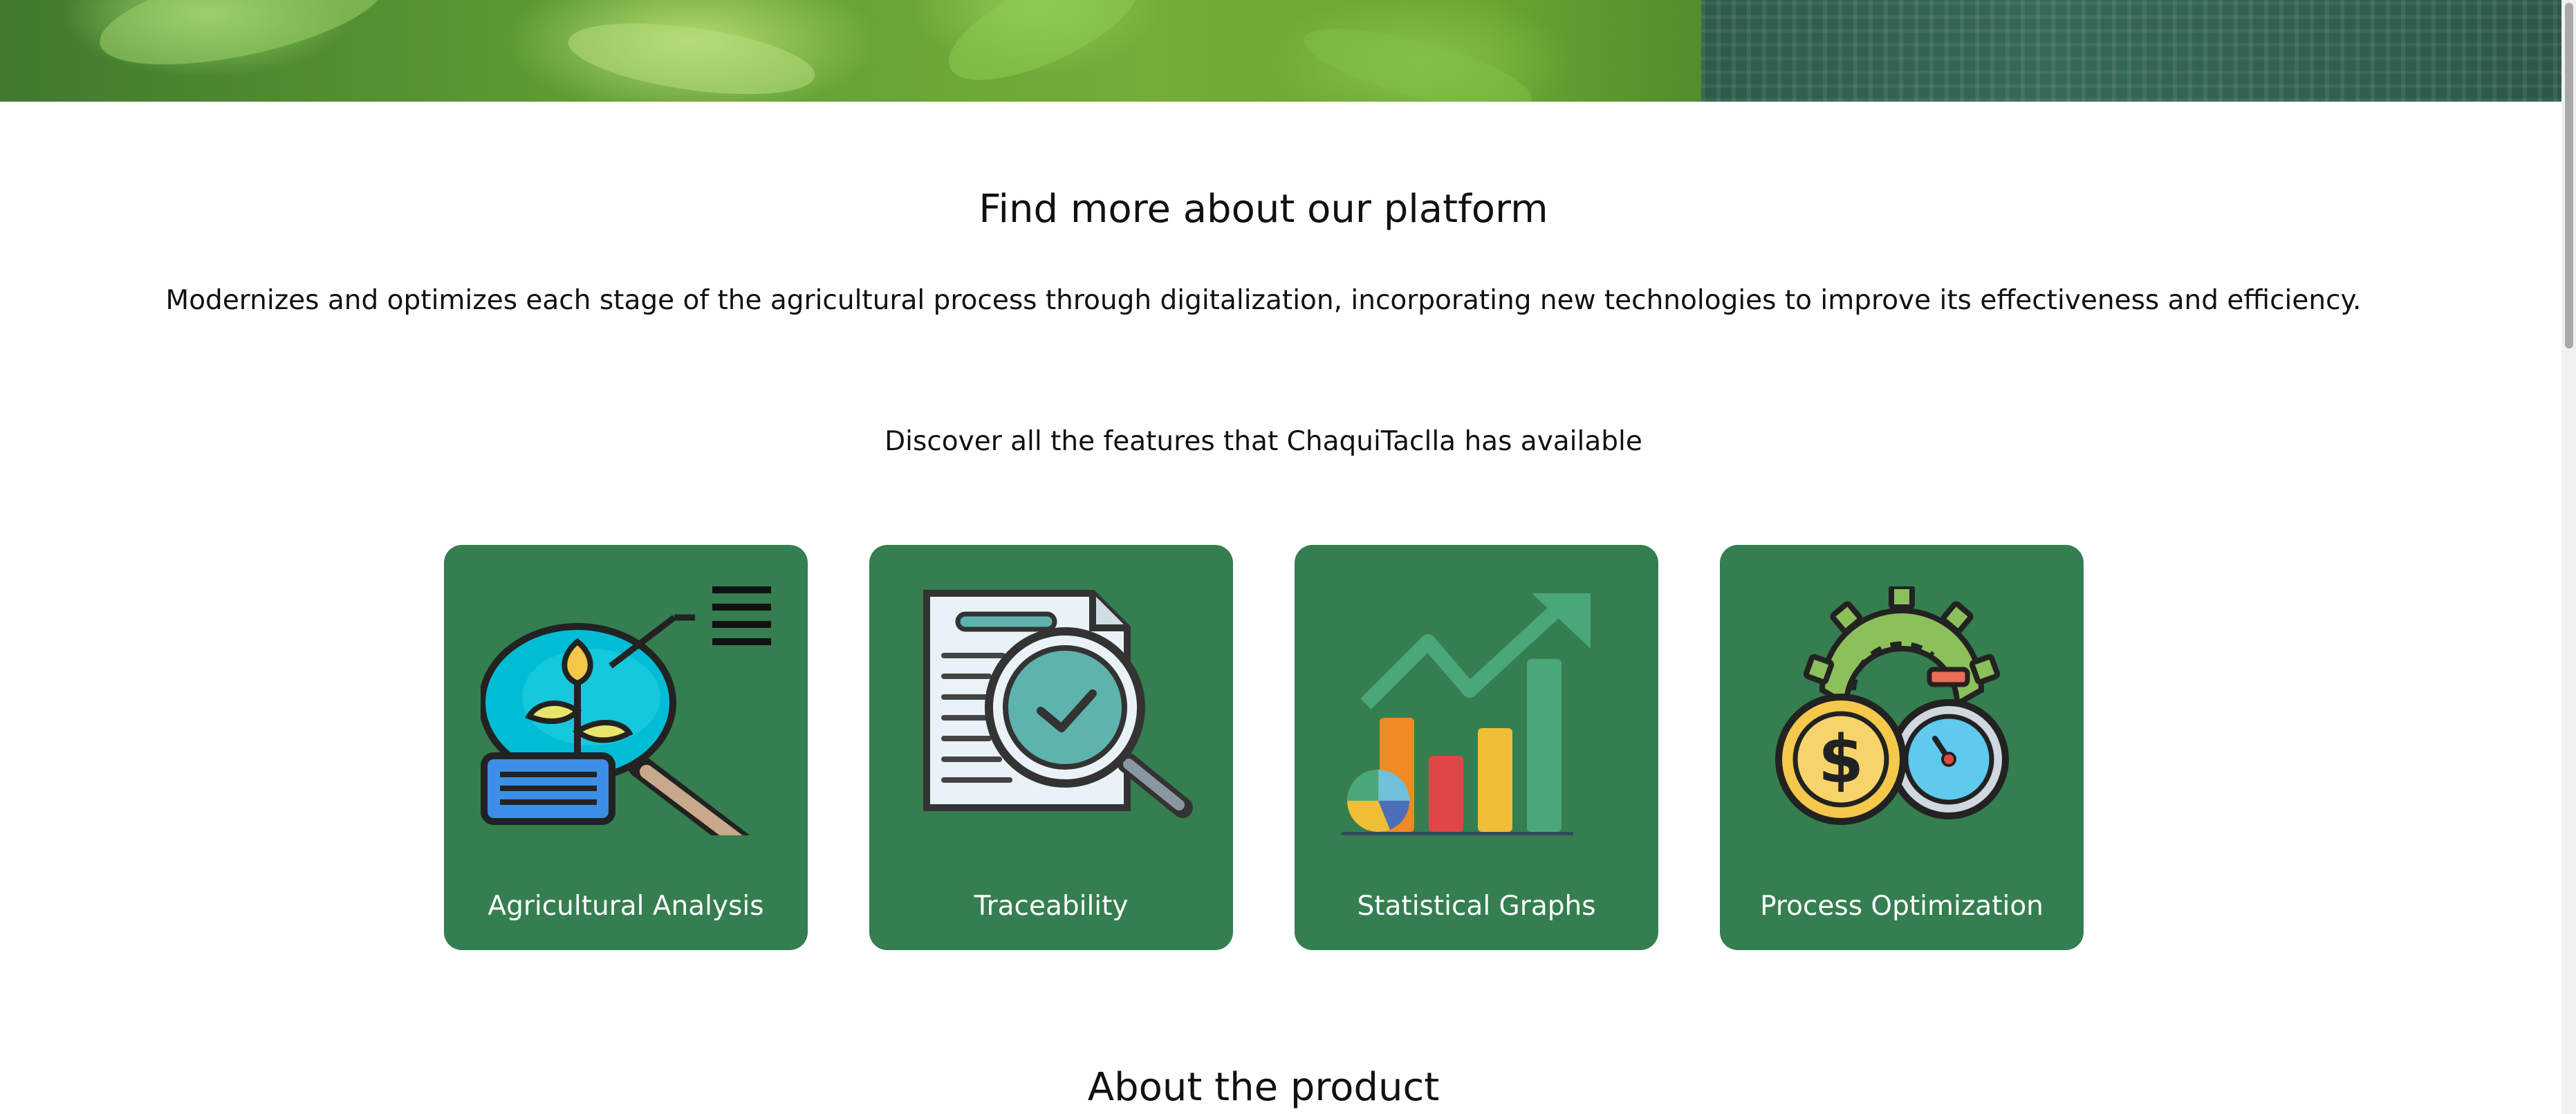 Image resolution: width=2576 pixels, height=1114 pixels. Describe the element at coordinates (1476, 907) in the screenshot. I see `feature-label: Statistical Graphs` at that location.